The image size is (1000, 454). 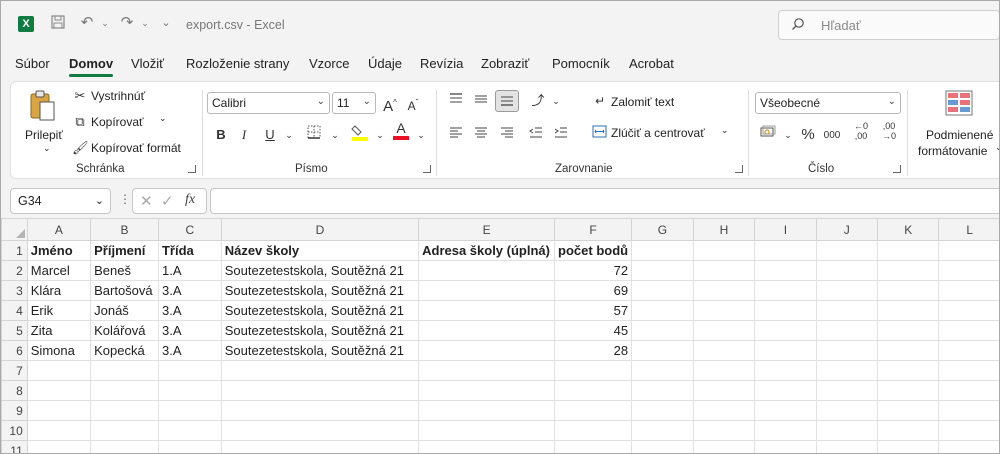 What do you see at coordinates (662, 229) in the screenshot?
I see `column-header: G` at bounding box center [662, 229].